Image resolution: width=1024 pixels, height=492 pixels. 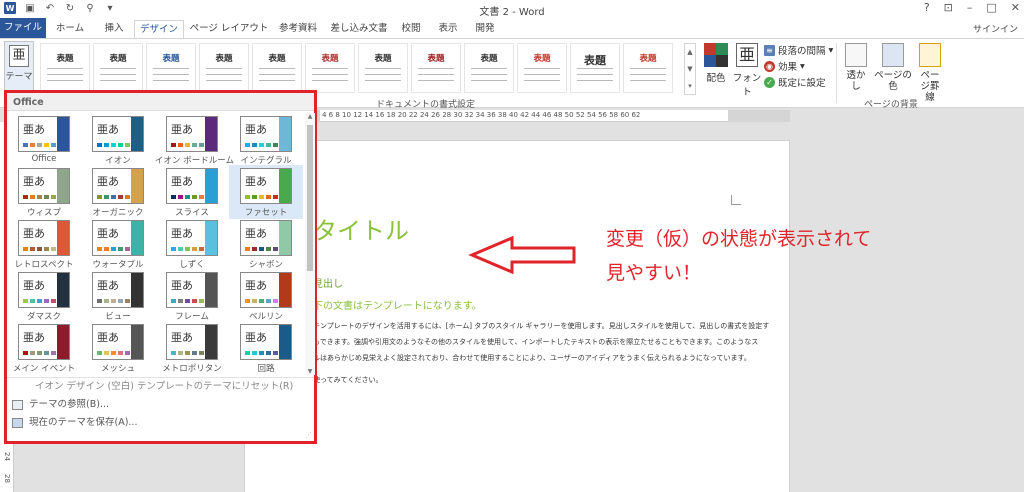 I want to click on theme-item: 亜あ 回路, so click(x=266, y=348).